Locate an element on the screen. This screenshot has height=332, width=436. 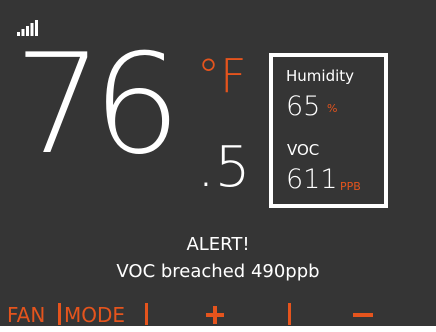
voc-unit: PPB is located at coordinates (350, 186).